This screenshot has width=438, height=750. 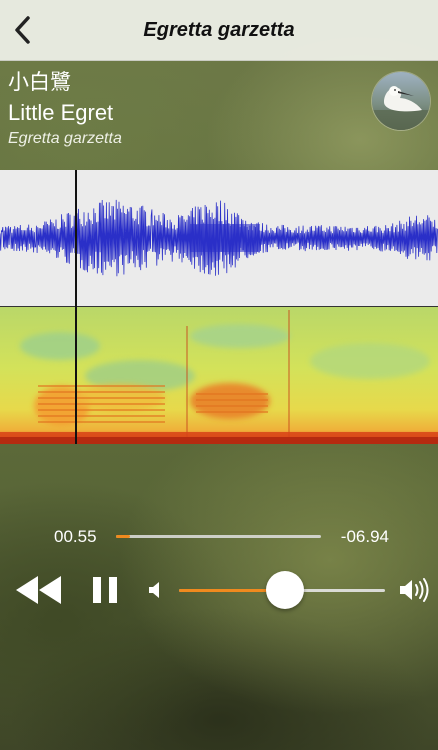 I want to click on latin-name: Egretta garzetta, so click(x=65, y=138).